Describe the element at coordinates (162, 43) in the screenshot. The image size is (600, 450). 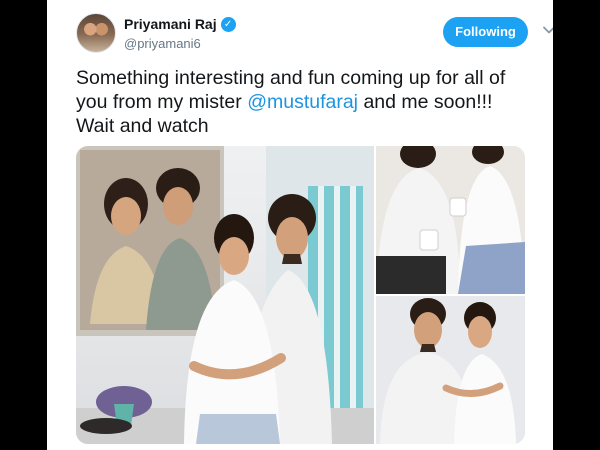
I see `user-handle: @priyamani6` at that location.